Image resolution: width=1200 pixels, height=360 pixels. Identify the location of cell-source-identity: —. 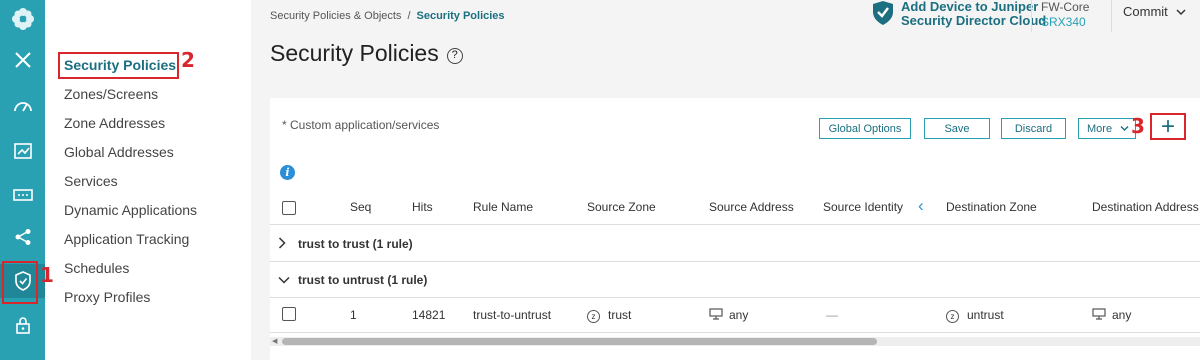
(832, 315).